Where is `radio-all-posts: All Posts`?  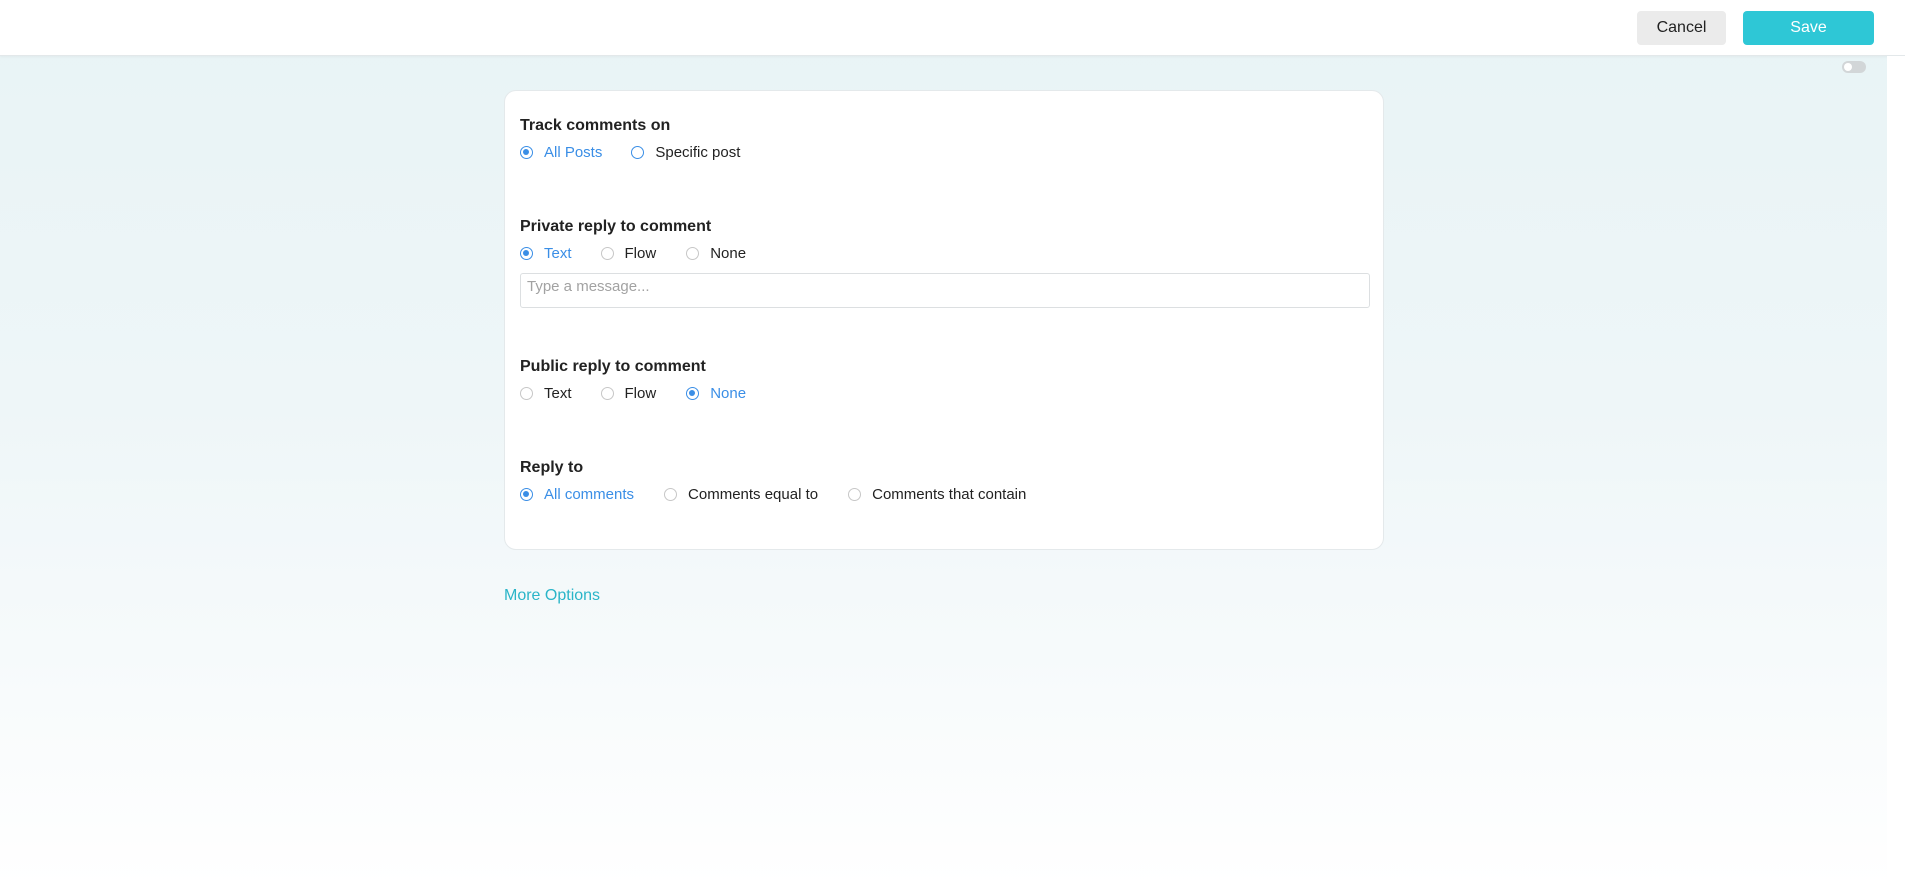
radio-all-posts: All Posts is located at coordinates (561, 152).